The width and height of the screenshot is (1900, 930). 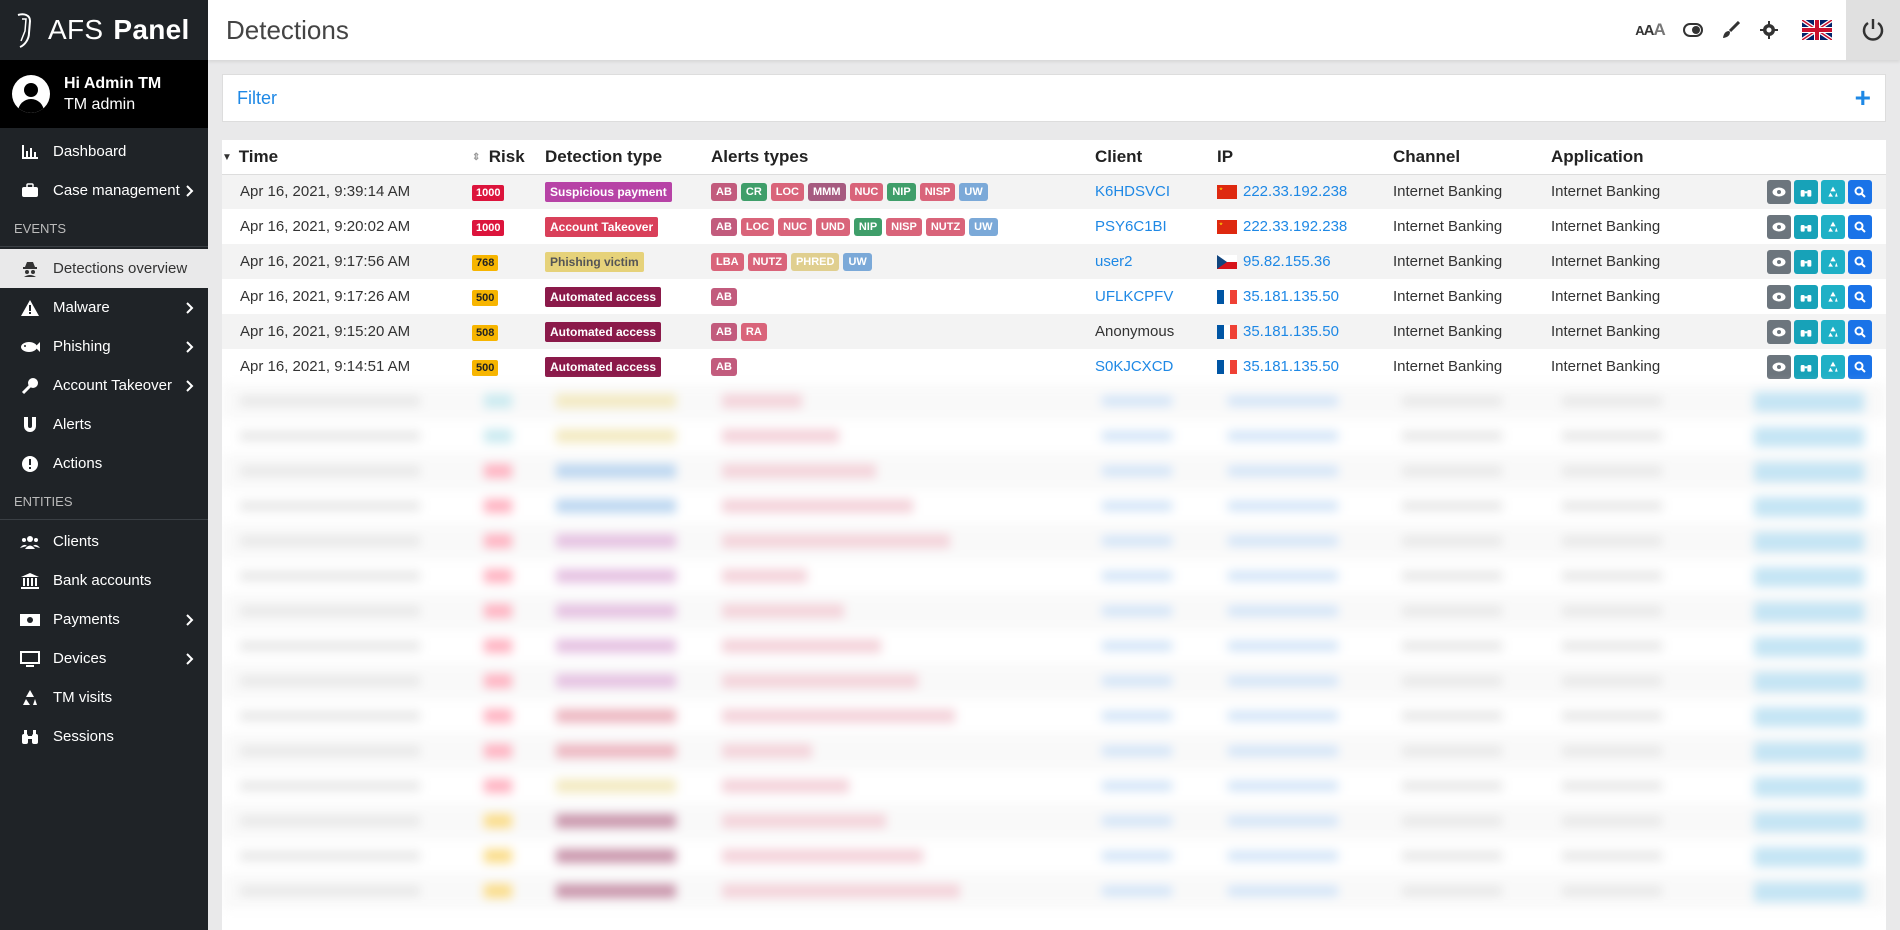 What do you see at coordinates (104, 346) in the screenshot?
I see `sidebar-item-phishing: Phishing` at bounding box center [104, 346].